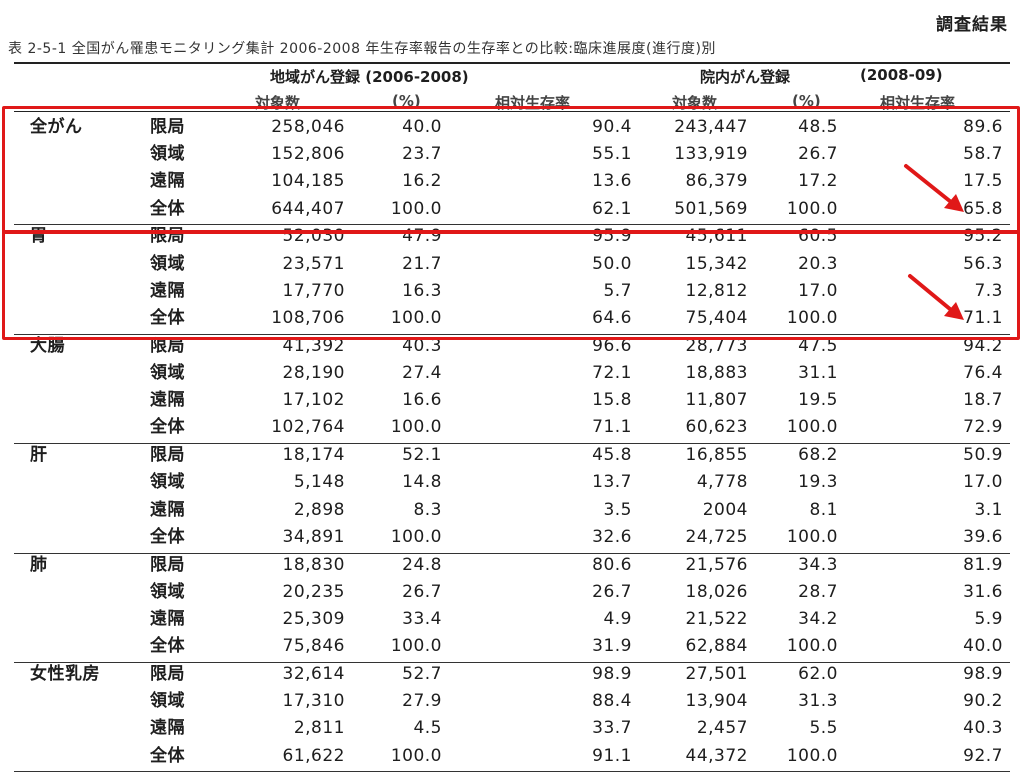 Image resolution: width=1024 pixels, height=772 pixels. I want to click on hospital-count: 21,522, so click(716, 619).